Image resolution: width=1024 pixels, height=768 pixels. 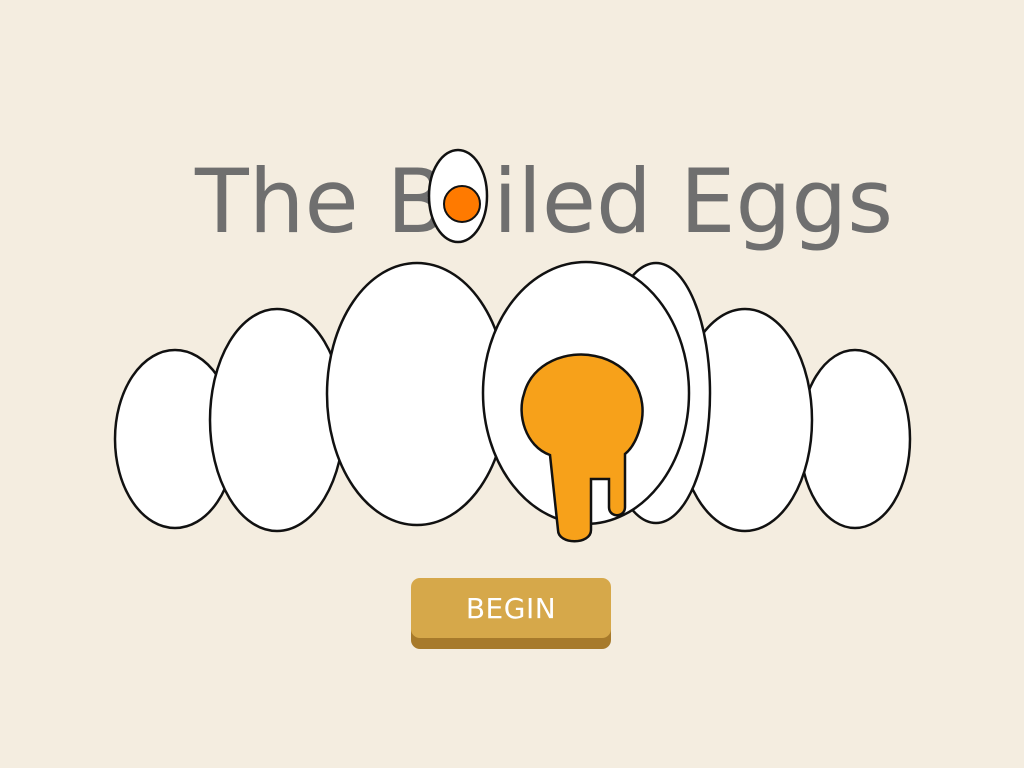 I want to click on begin-button: BEGIN, so click(x=511, y=614).